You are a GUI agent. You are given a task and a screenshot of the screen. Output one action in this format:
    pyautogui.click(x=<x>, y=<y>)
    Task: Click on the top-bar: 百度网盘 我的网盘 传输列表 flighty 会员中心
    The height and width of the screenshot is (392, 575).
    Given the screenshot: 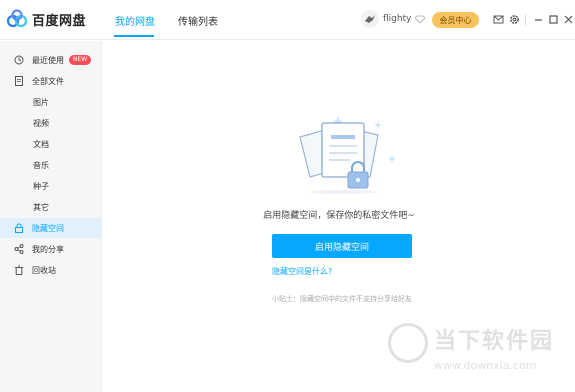 What is the action you would take?
    pyautogui.click(x=287, y=20)
    